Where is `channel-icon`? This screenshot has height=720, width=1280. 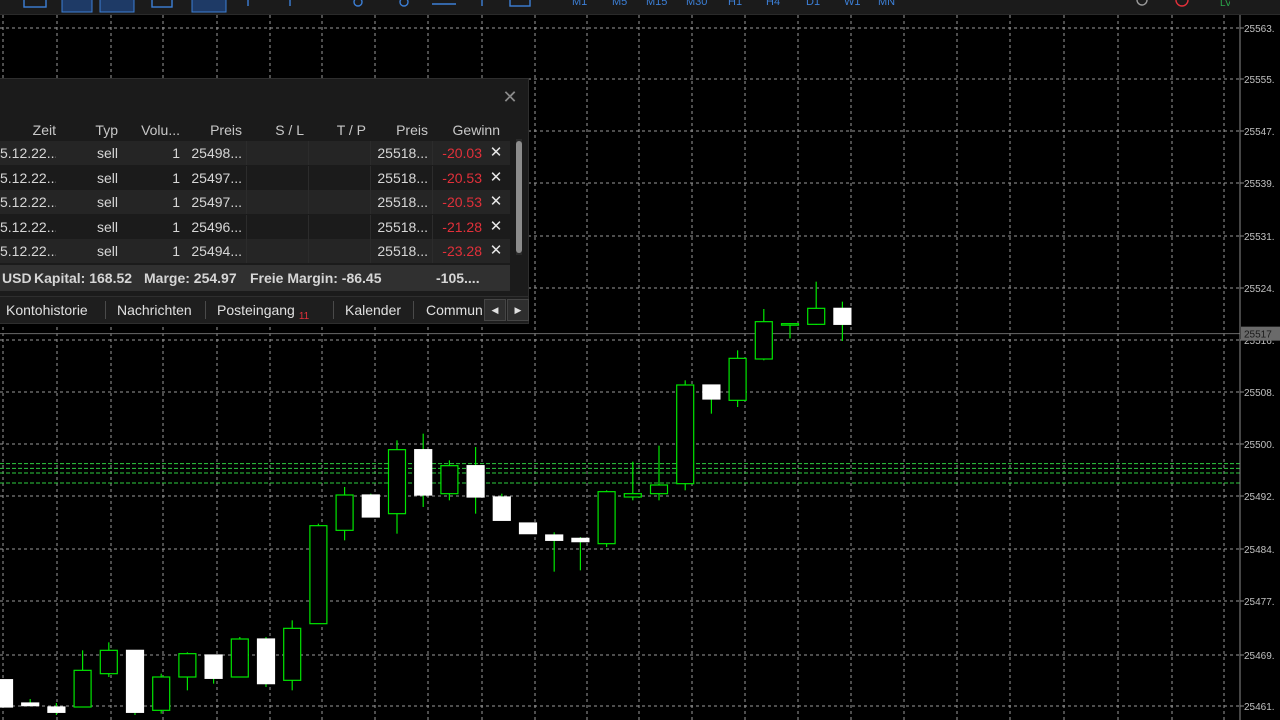 channel-icon is located at coordinates (404, 3).